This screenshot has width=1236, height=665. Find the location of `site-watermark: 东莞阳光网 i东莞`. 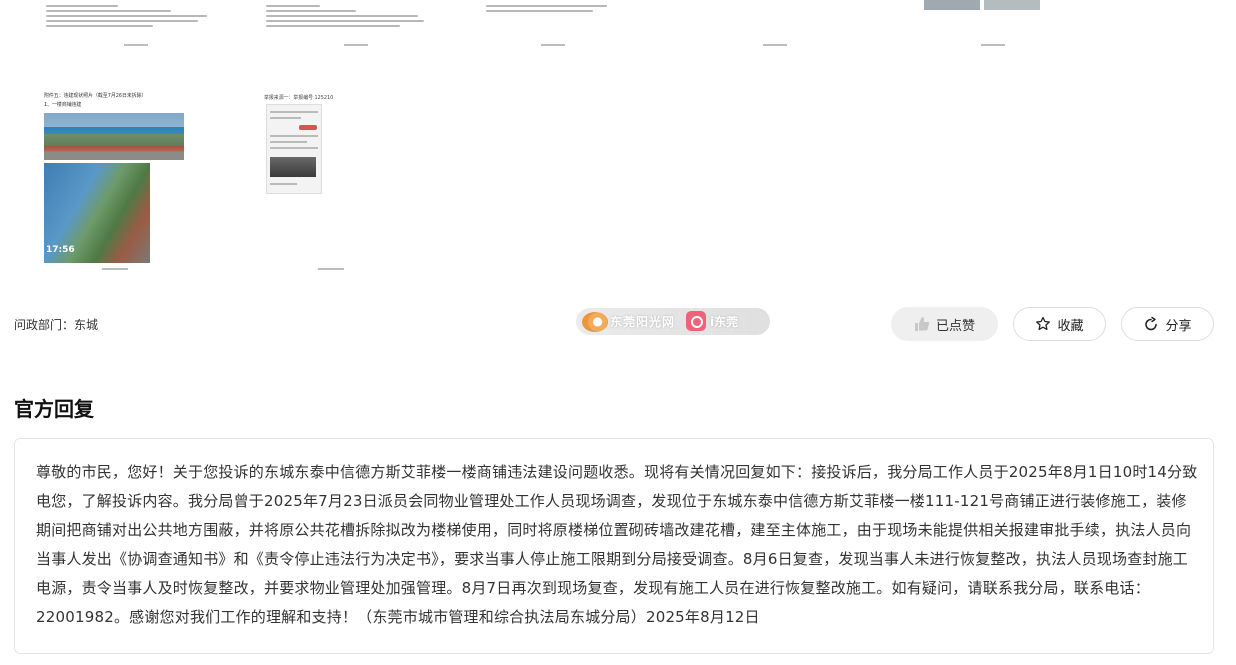

site-watermark: 东莞阳光网 i东莞 is located at coordinates (673, 321).